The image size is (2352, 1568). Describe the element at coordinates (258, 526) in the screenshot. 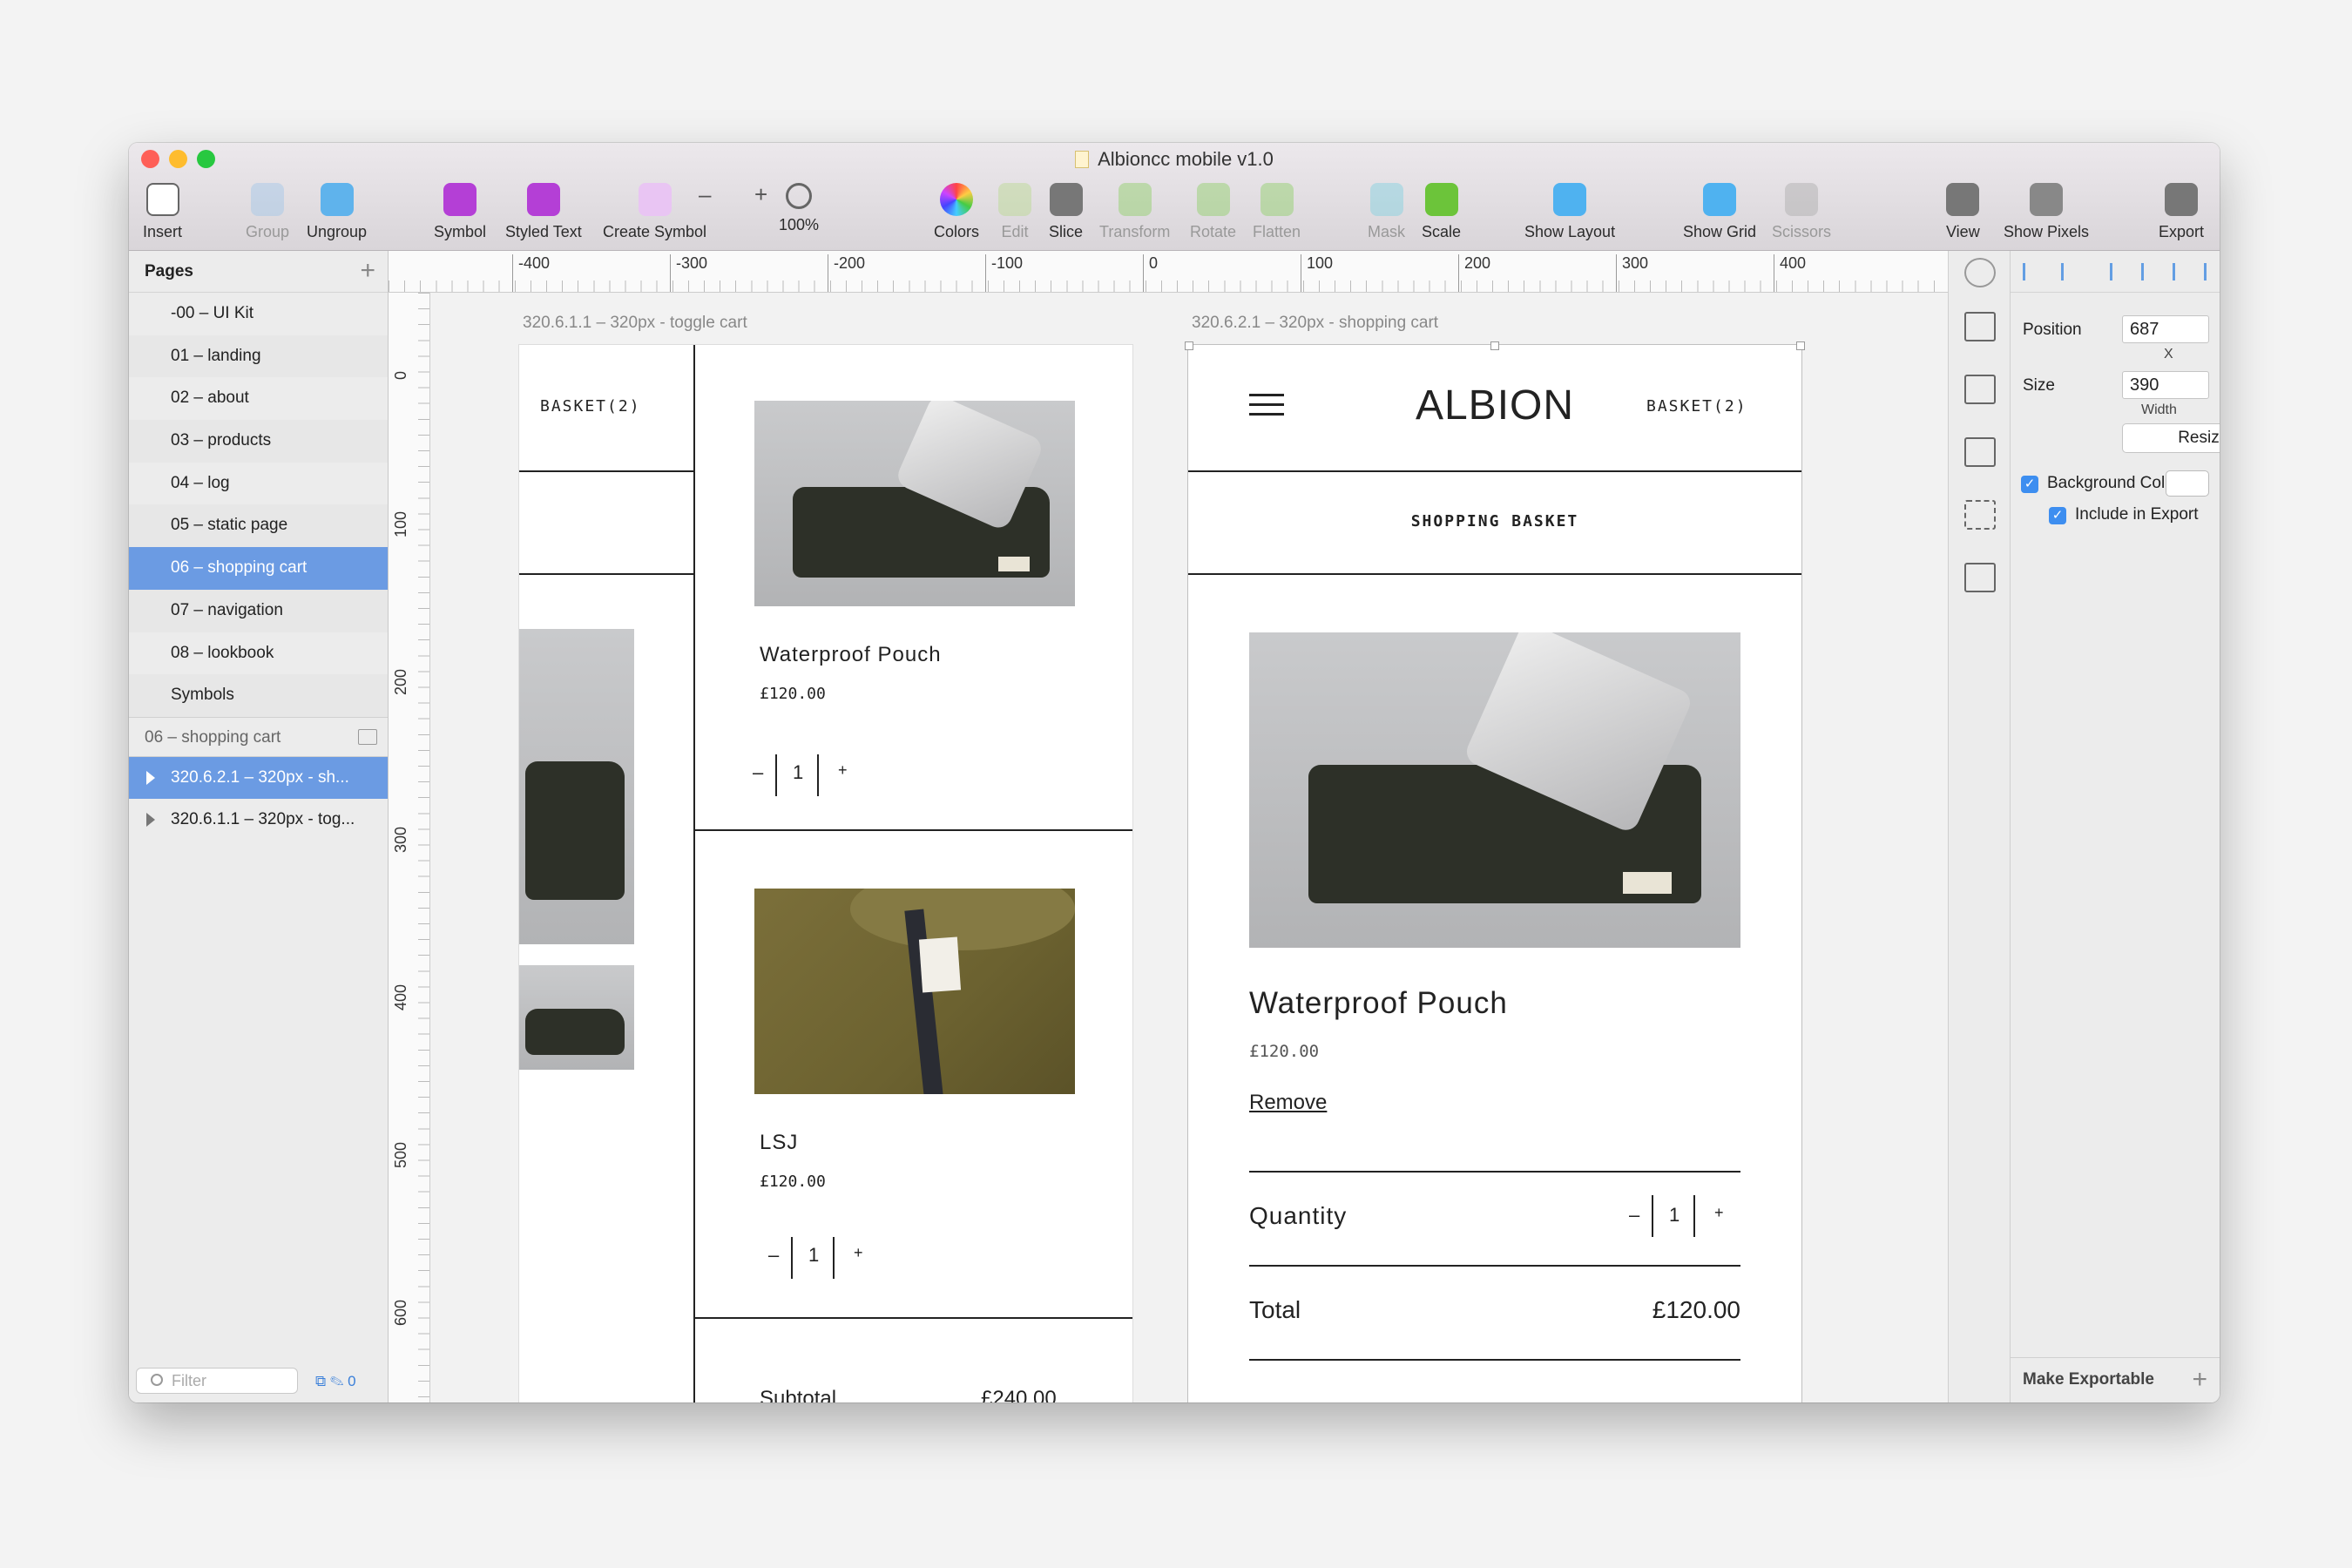

I see `page-item: 05 – static page` at that location.